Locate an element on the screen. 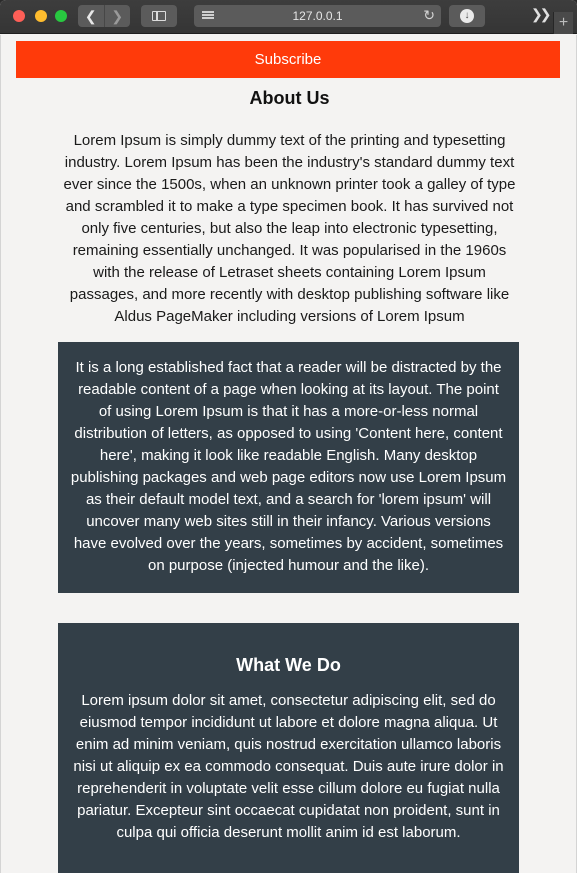 Image resolution: width=577 pixels, height=873 pixels. about-us-heading: About Us is located at coordinates (289, 98).